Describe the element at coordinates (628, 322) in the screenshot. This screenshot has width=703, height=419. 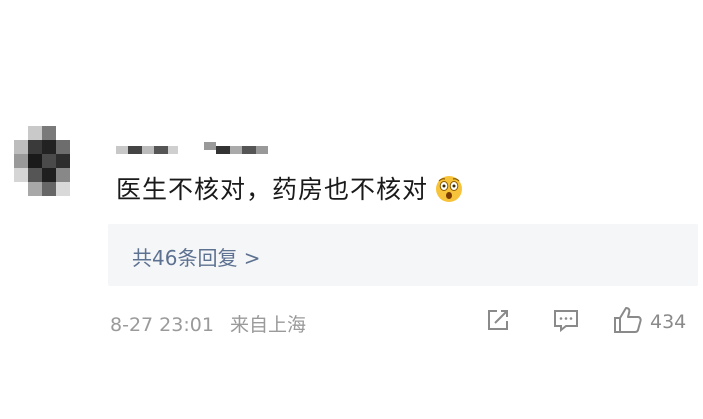
I see `thumbs-up-icon` at that location.